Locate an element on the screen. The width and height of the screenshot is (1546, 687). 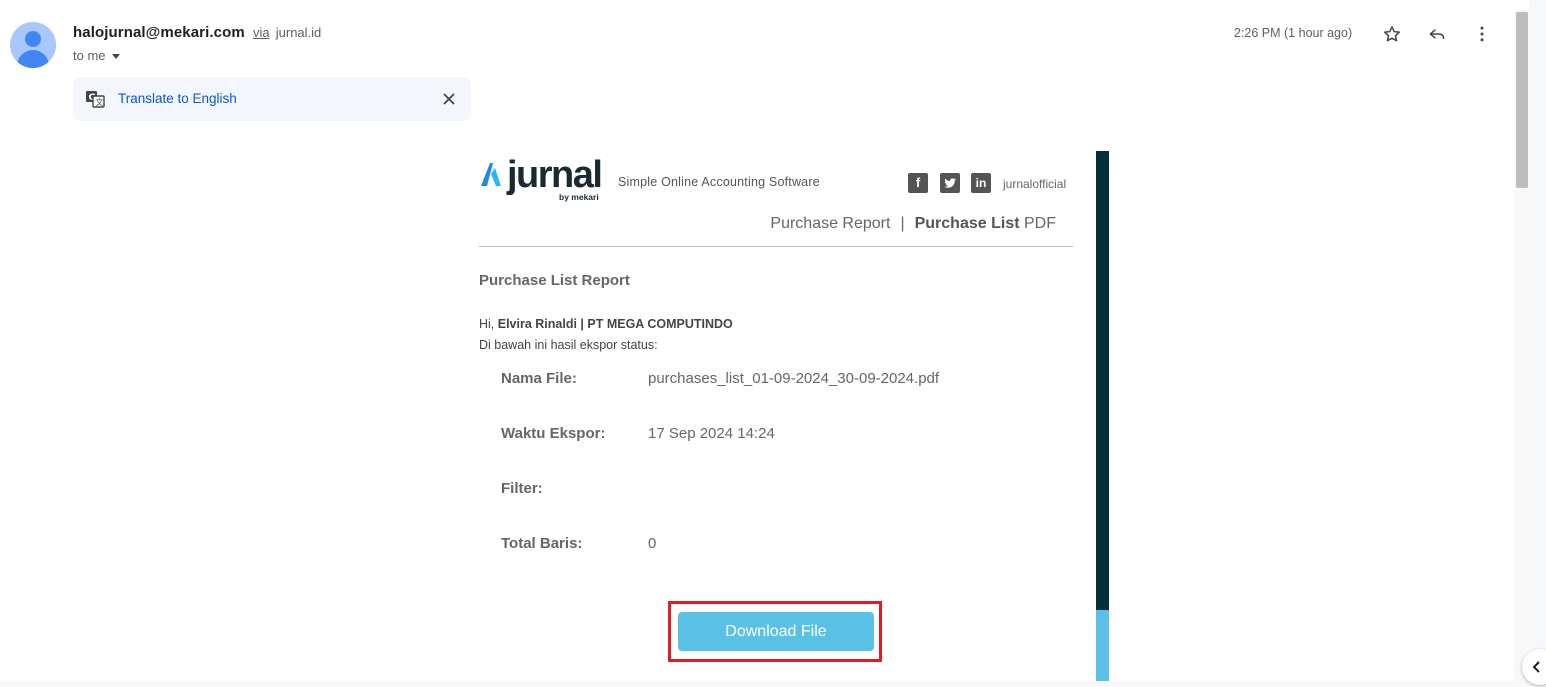
twitter-icon is located at coordinates (950, 183).